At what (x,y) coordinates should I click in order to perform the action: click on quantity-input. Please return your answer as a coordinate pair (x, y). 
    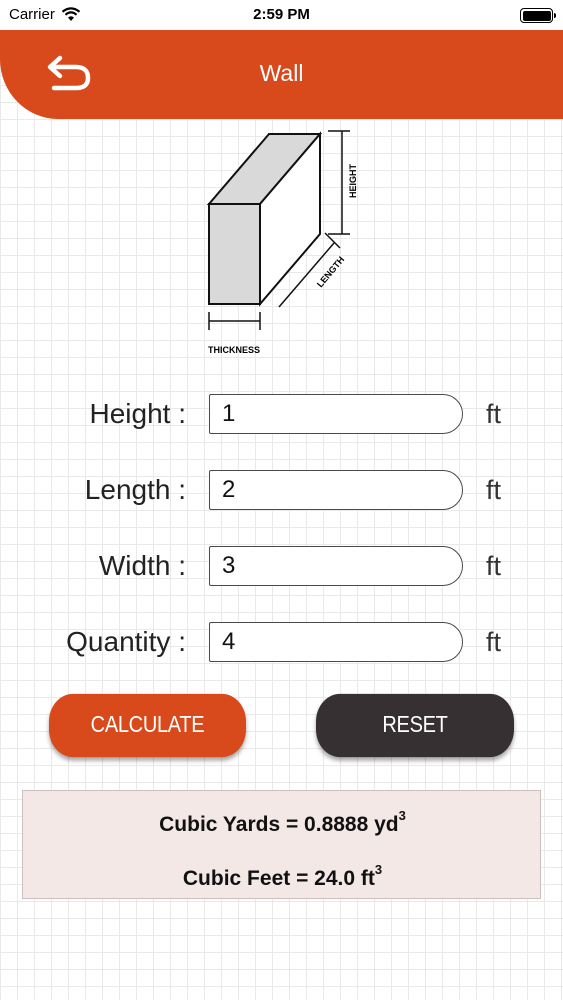
    Looking at the image, I should click on (336, 642).